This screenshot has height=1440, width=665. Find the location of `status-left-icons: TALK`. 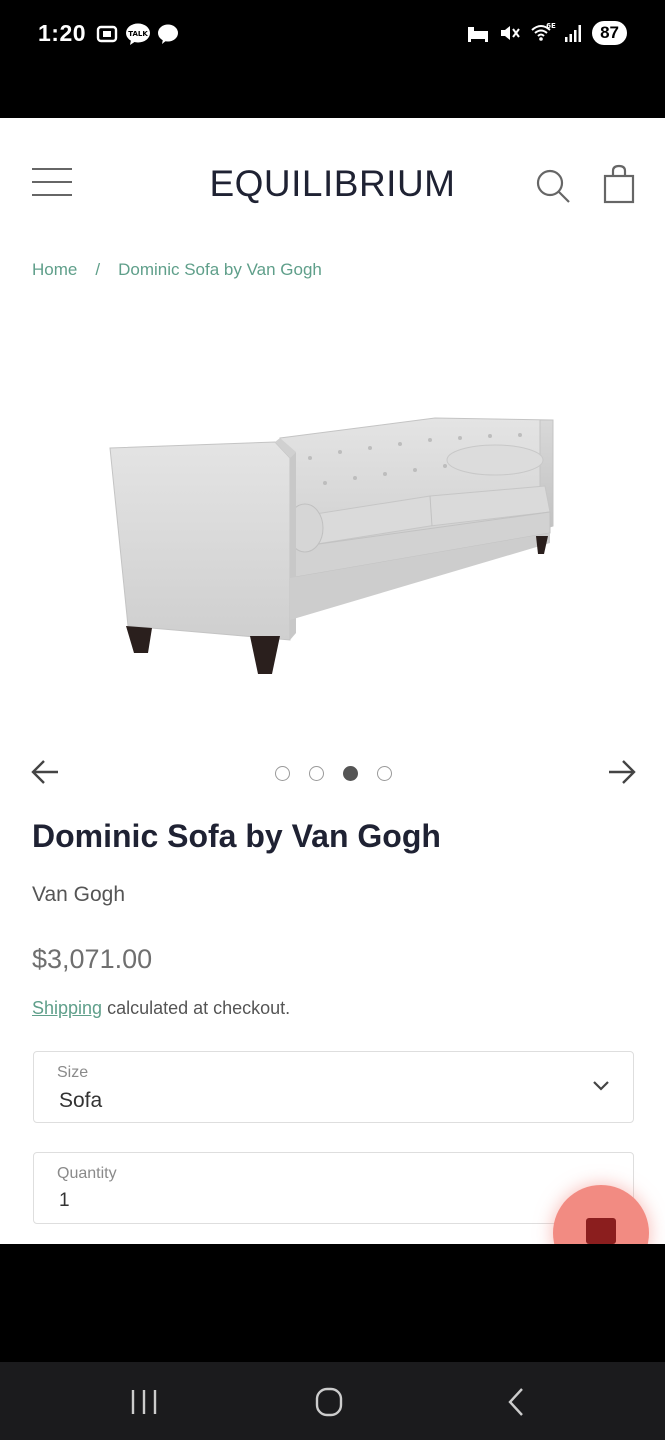

status-left-icons: TALK is located at coordinates (137, 34).